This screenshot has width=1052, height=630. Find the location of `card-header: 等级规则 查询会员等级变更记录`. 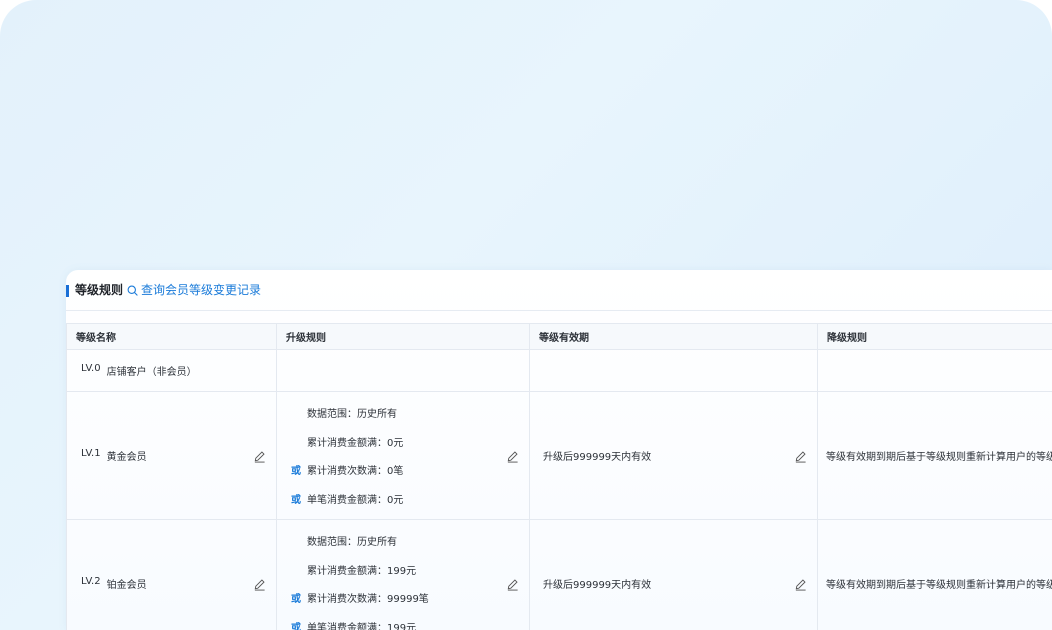

card-header: 等级规则 查询会员等级变更记录 is located at coordinates (559, 290).